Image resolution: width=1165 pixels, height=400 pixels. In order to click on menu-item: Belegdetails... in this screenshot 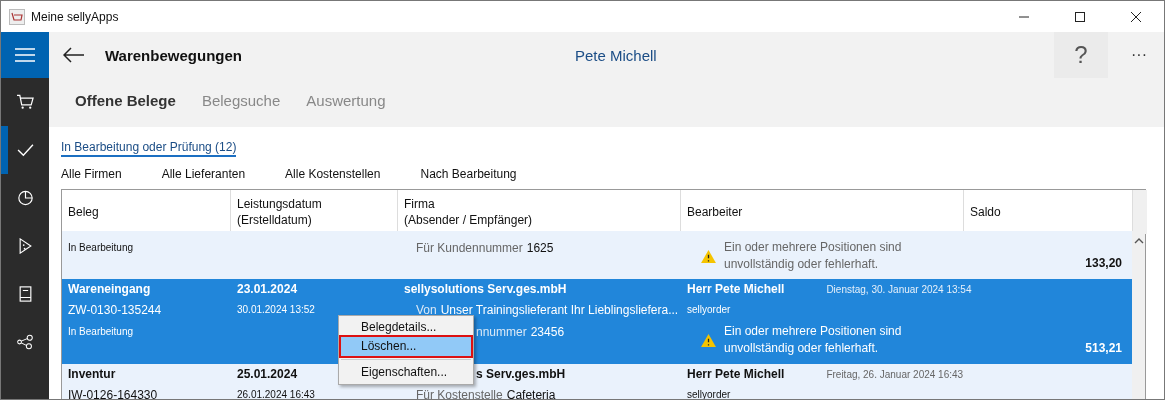, I will do `click(406, 327)`.